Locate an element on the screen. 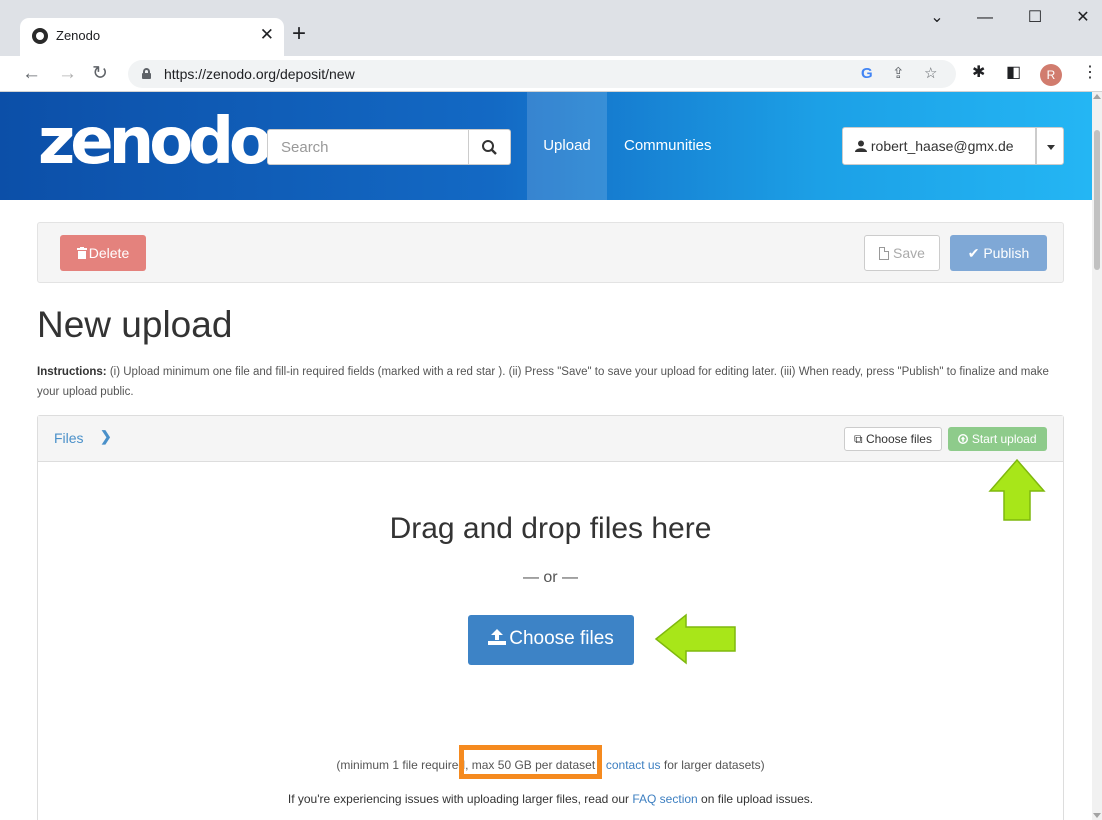  search-input is located at coordinates (368, 147).